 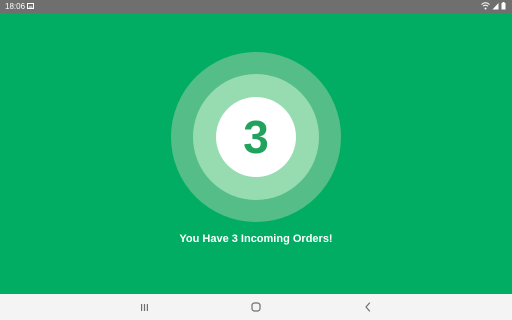 I want to click on wifi-icon, so click(x=485, y=6).